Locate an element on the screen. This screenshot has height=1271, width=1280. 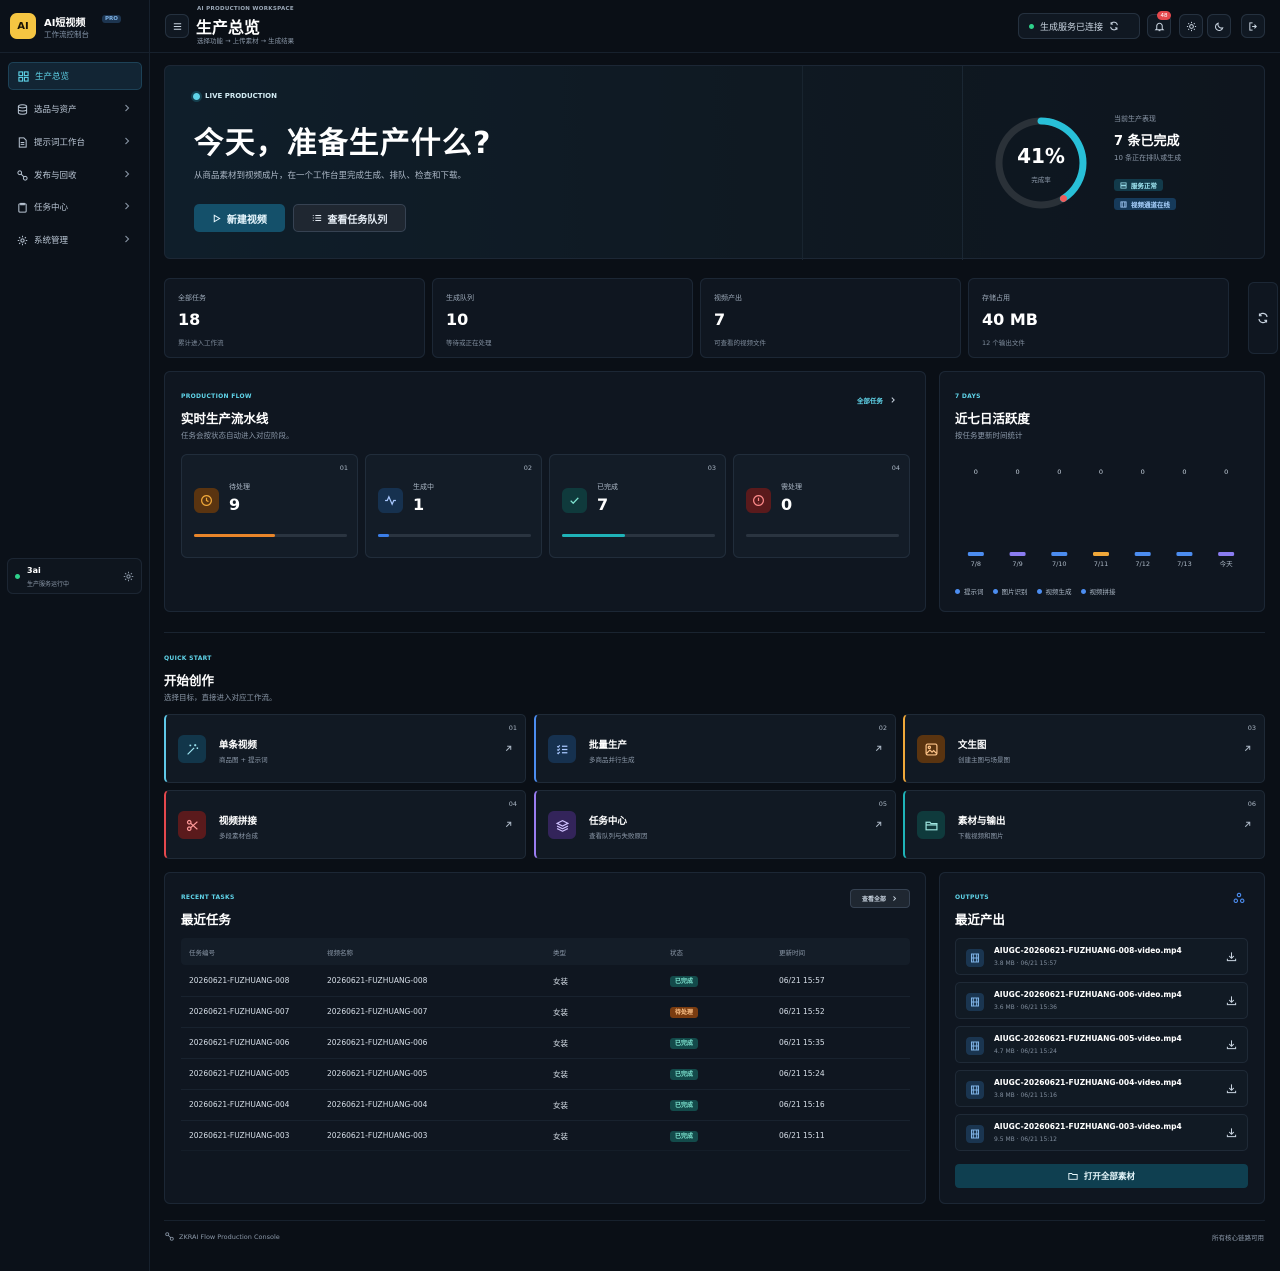
gear-icon is located at coordinates (22, 240).